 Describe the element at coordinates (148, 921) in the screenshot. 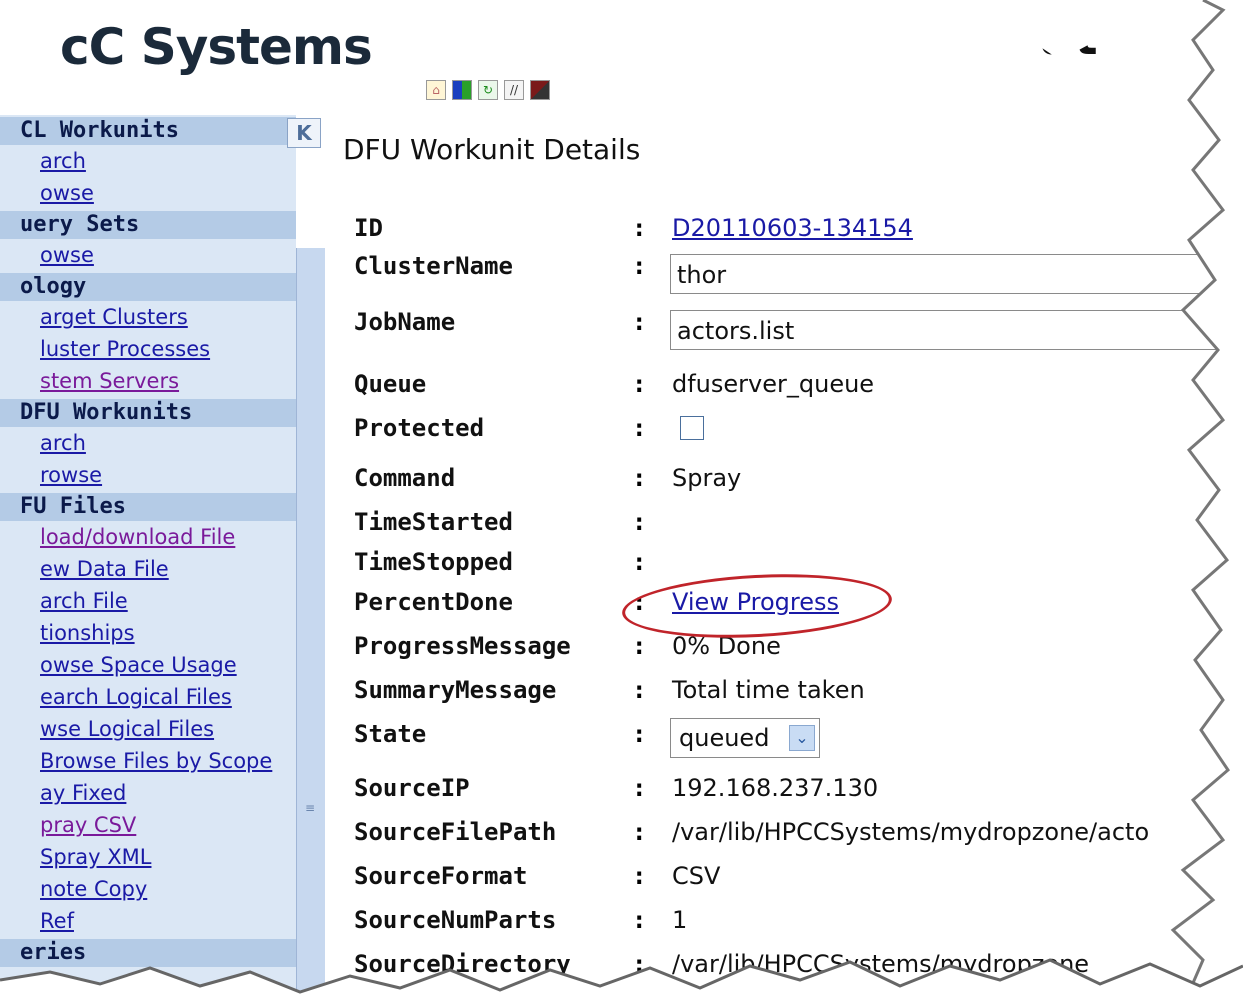

I see `sidebar-item: Ref` at that location.